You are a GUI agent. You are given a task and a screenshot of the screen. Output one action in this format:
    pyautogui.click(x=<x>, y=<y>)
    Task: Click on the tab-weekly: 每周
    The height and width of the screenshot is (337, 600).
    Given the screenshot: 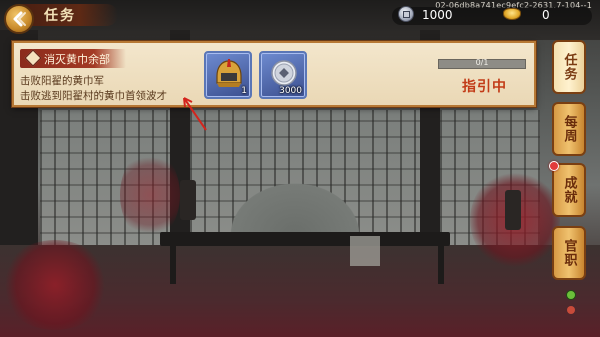 What is the action you would take?
    pyautogui.click(x=569, y=129)
    